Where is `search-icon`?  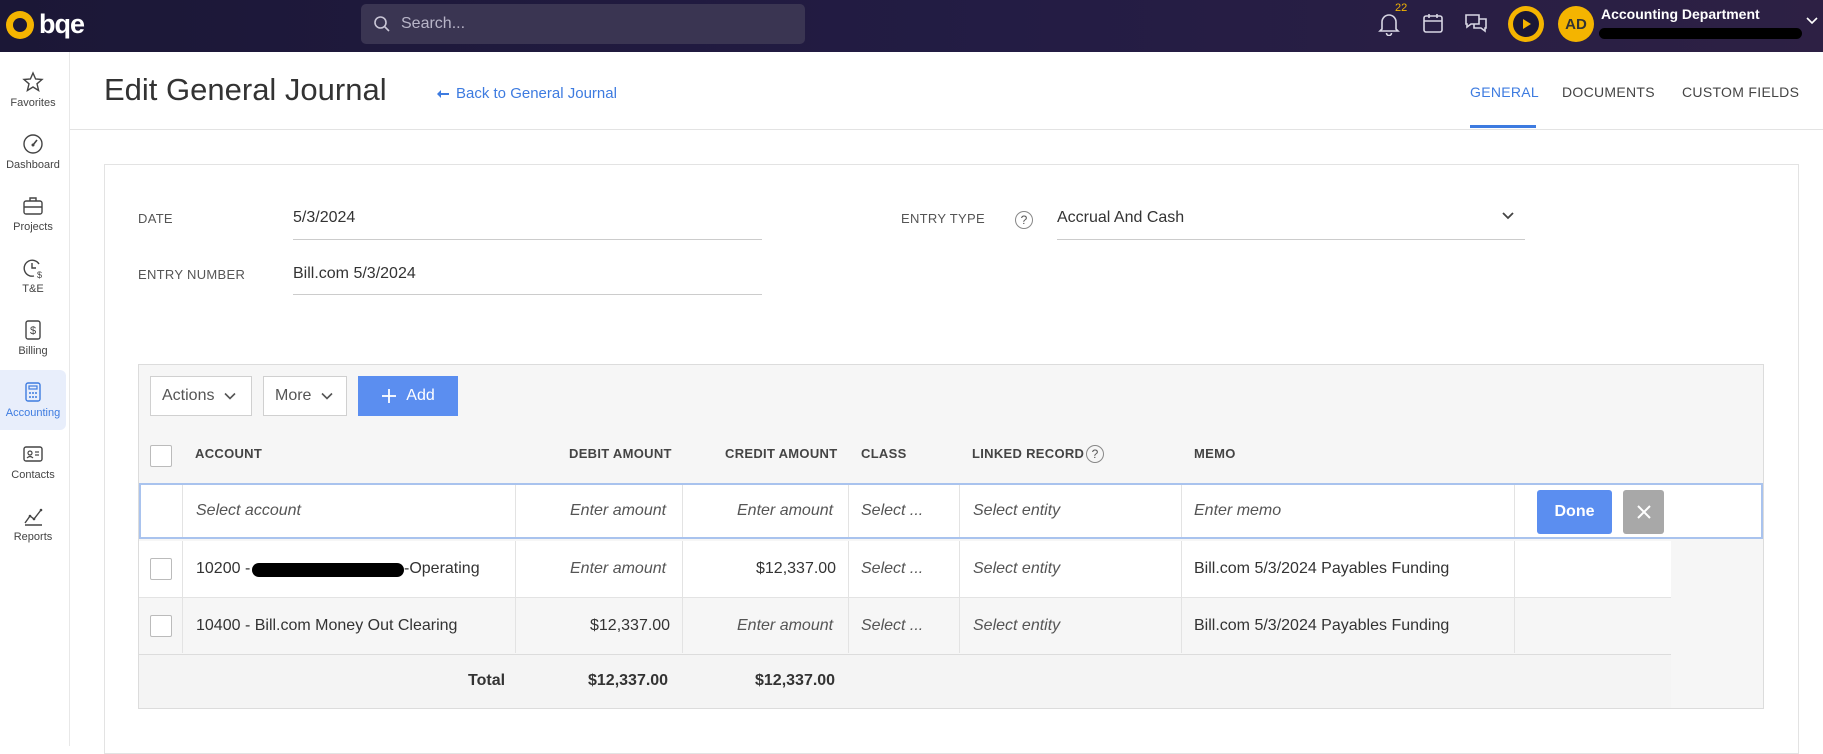
search-icon is located at coordinates (382, 24).